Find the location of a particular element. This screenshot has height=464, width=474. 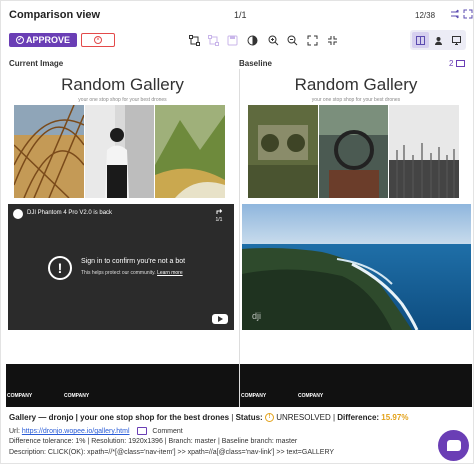

comment-icon is located at coordinates (142, 431).